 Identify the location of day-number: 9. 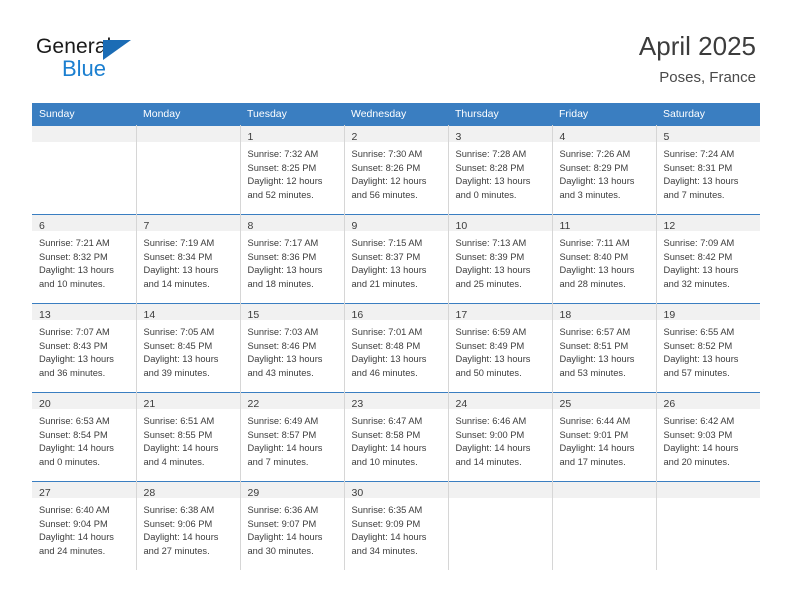
(354, 226).